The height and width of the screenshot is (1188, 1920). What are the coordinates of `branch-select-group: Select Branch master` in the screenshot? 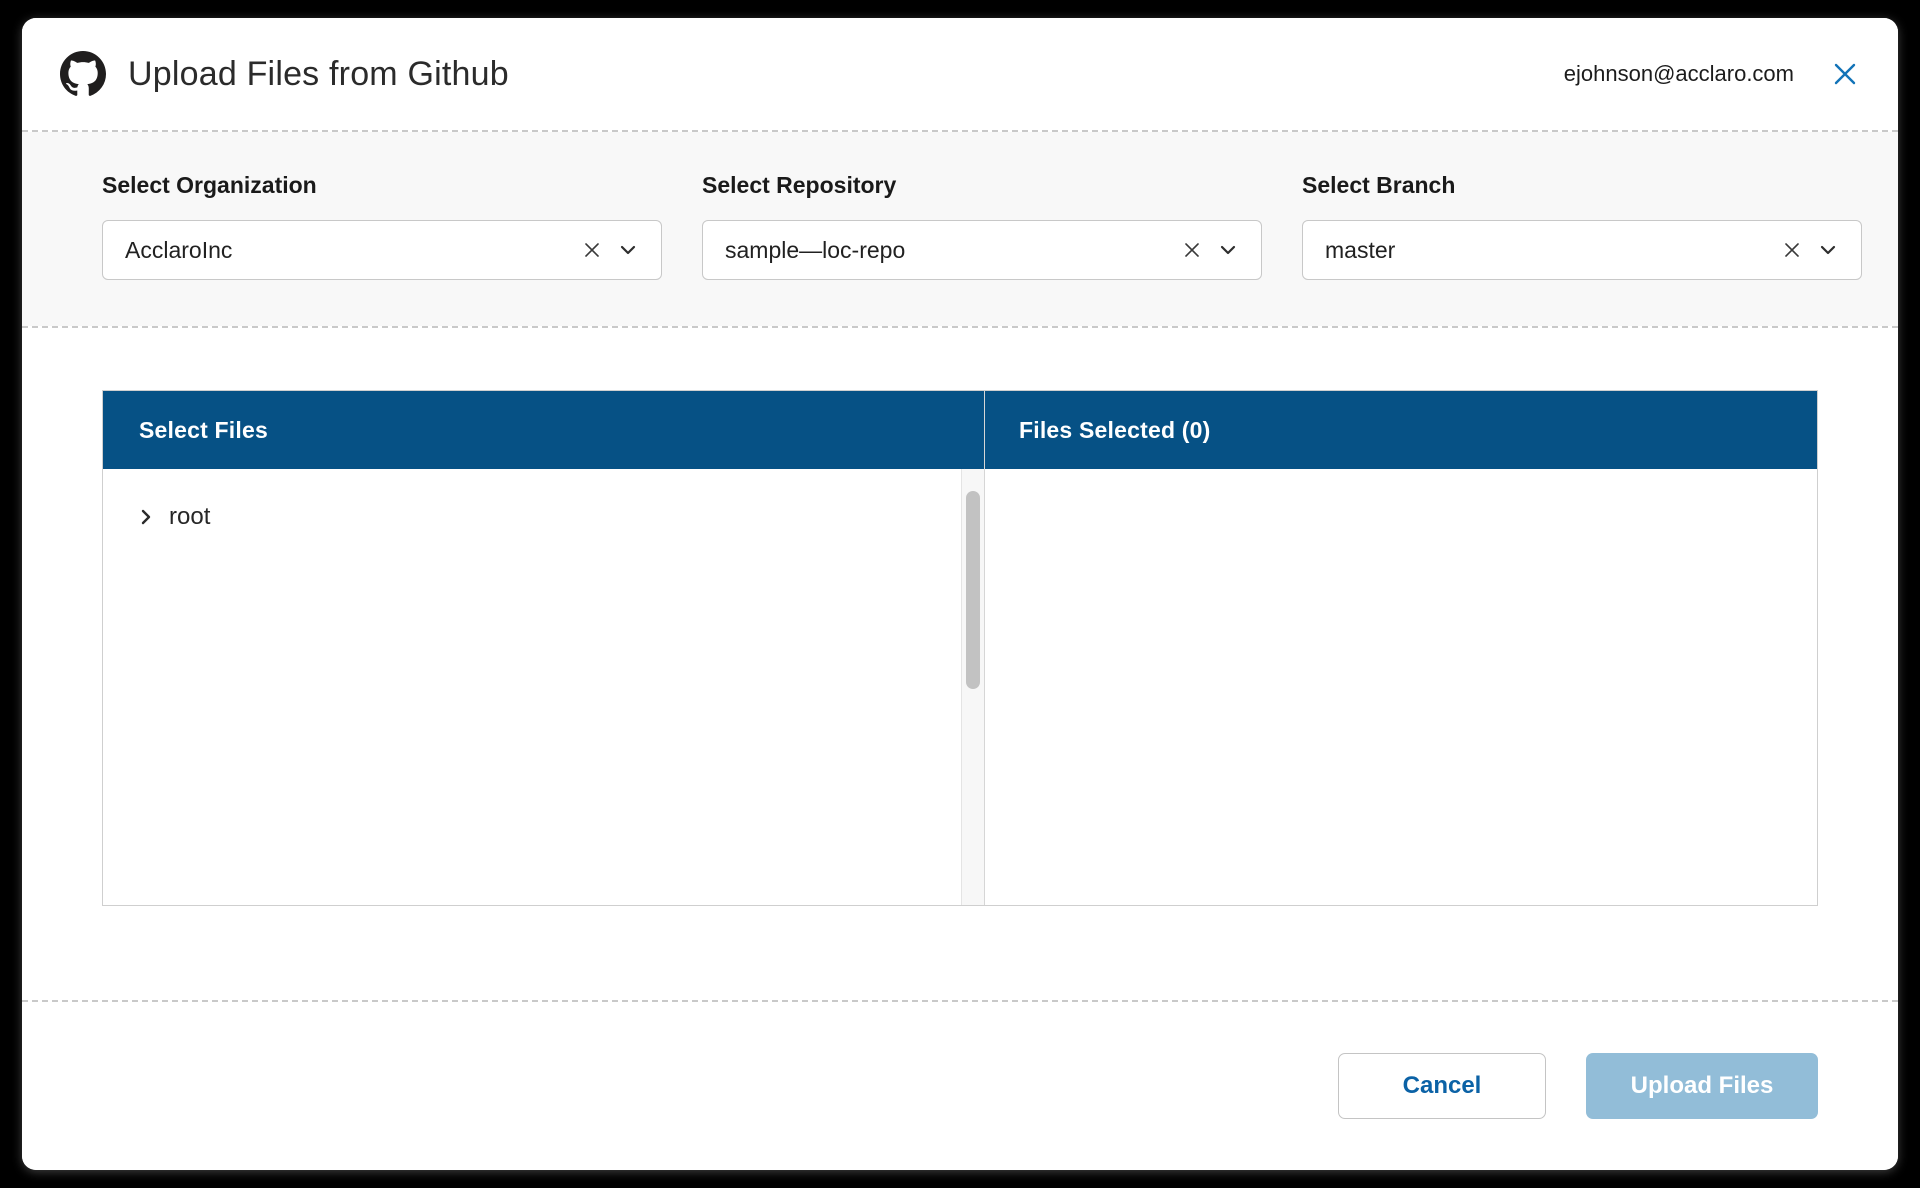 It's located at (1582, 226).